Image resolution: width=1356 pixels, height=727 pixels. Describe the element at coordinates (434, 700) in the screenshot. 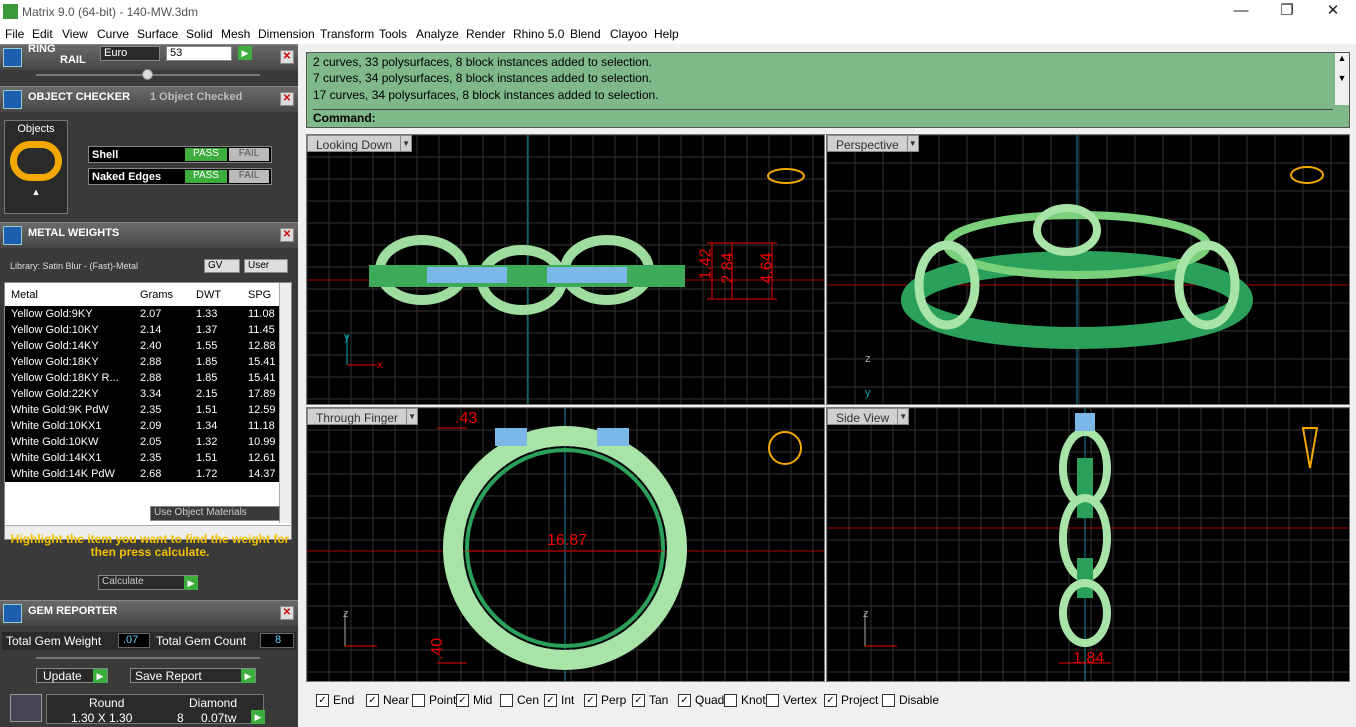

I see `snap-point: Point` at that location.